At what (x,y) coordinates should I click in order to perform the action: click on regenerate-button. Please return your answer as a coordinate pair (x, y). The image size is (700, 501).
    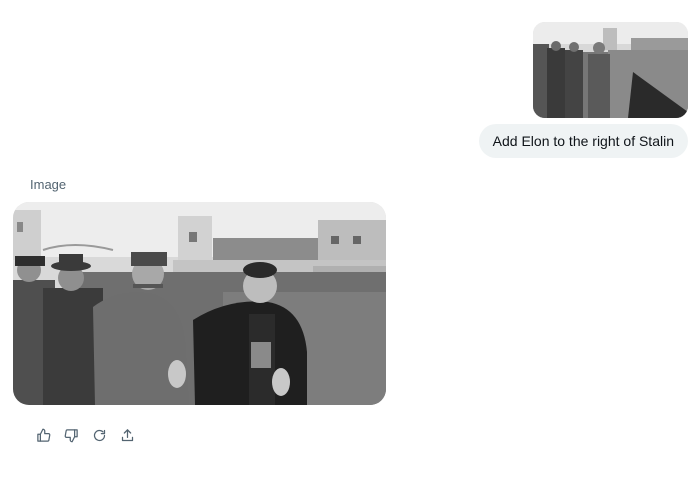
    Looking at the image, I should click on (99, 435).